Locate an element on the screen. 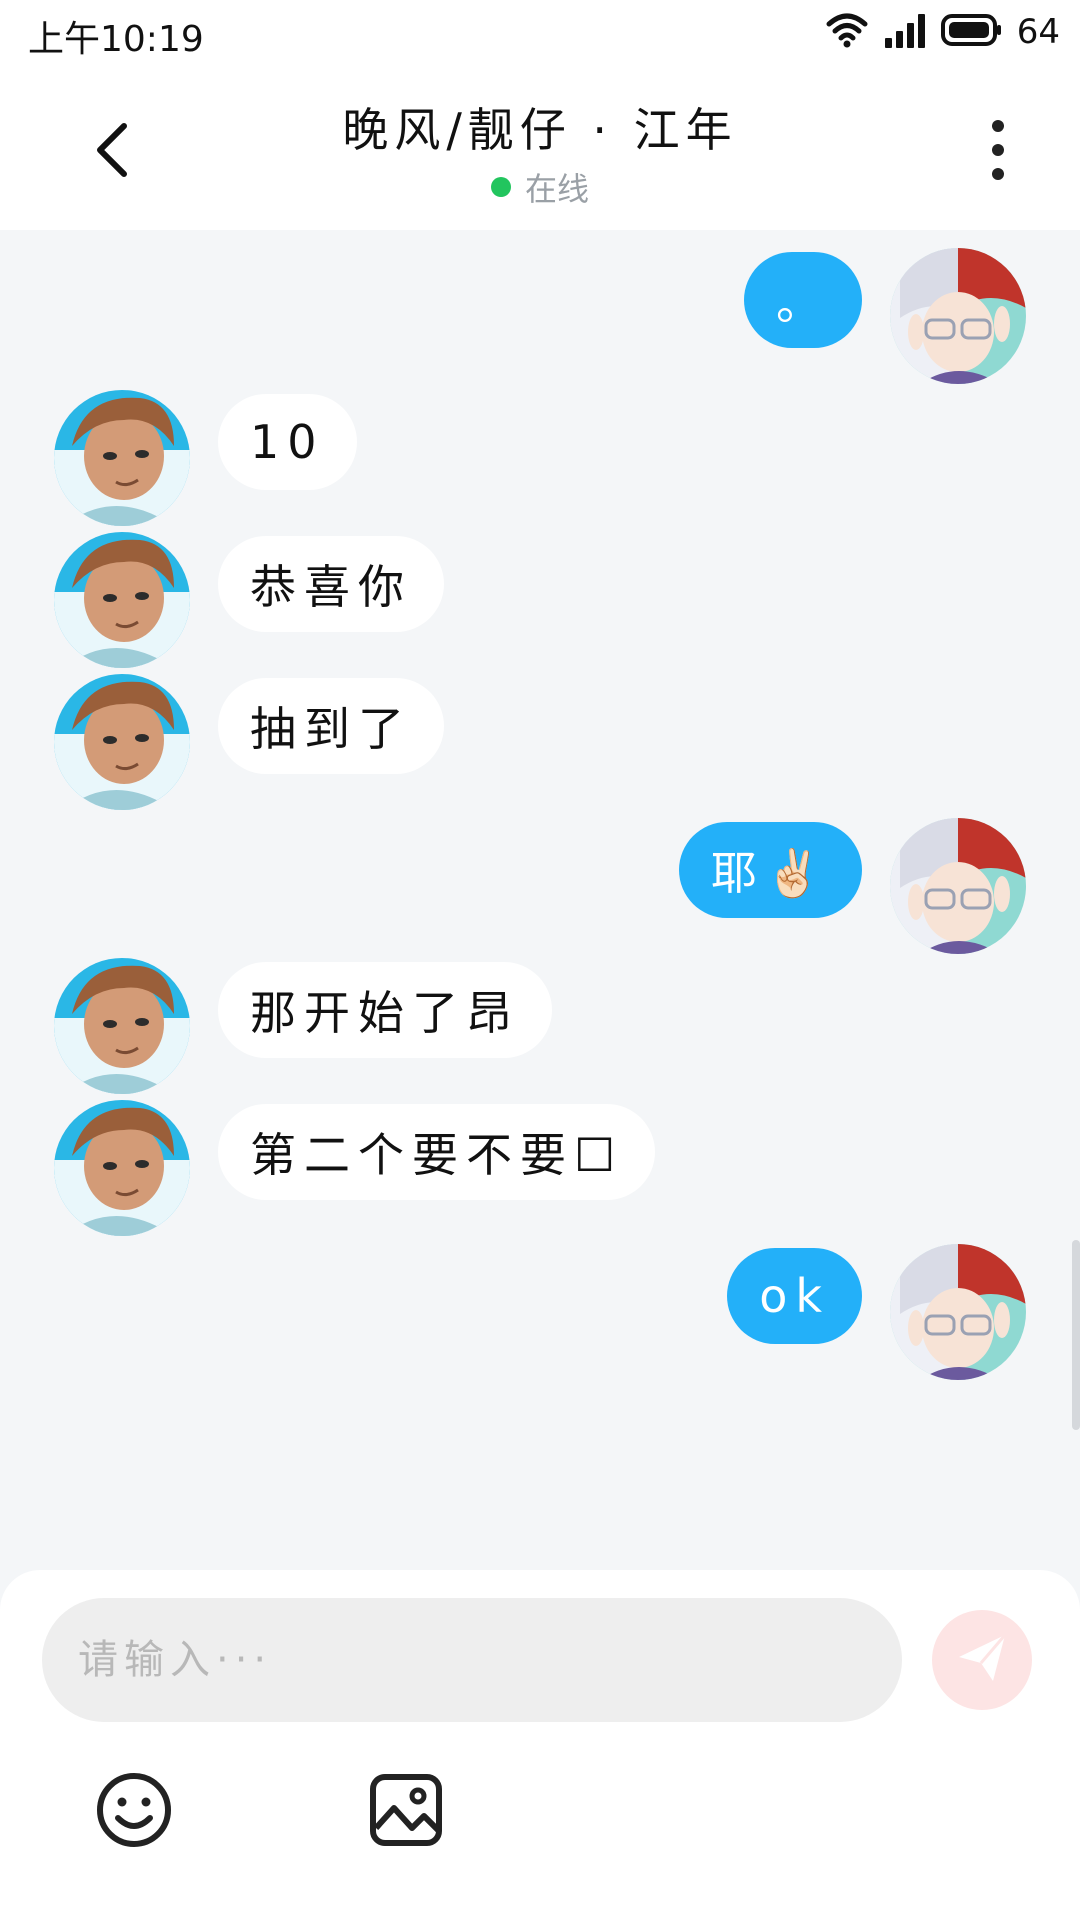 This screenshot has width=1080, height=1920. message-row: 那开始了昂 is located at coordinates (540, 1028).